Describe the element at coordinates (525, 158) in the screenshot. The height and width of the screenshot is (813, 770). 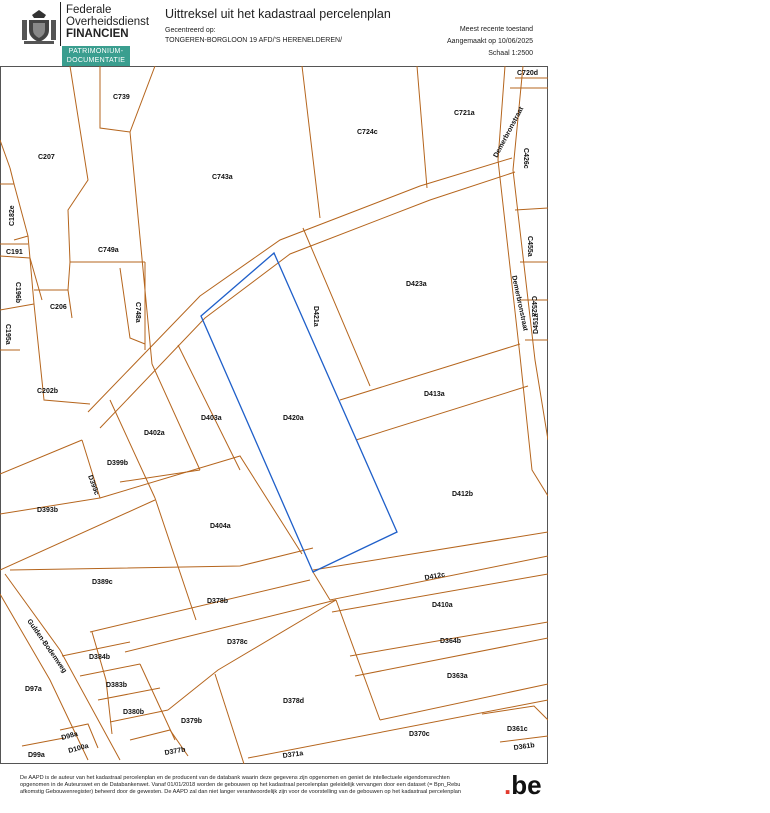
I see `parcel-label: C426c` at that location.